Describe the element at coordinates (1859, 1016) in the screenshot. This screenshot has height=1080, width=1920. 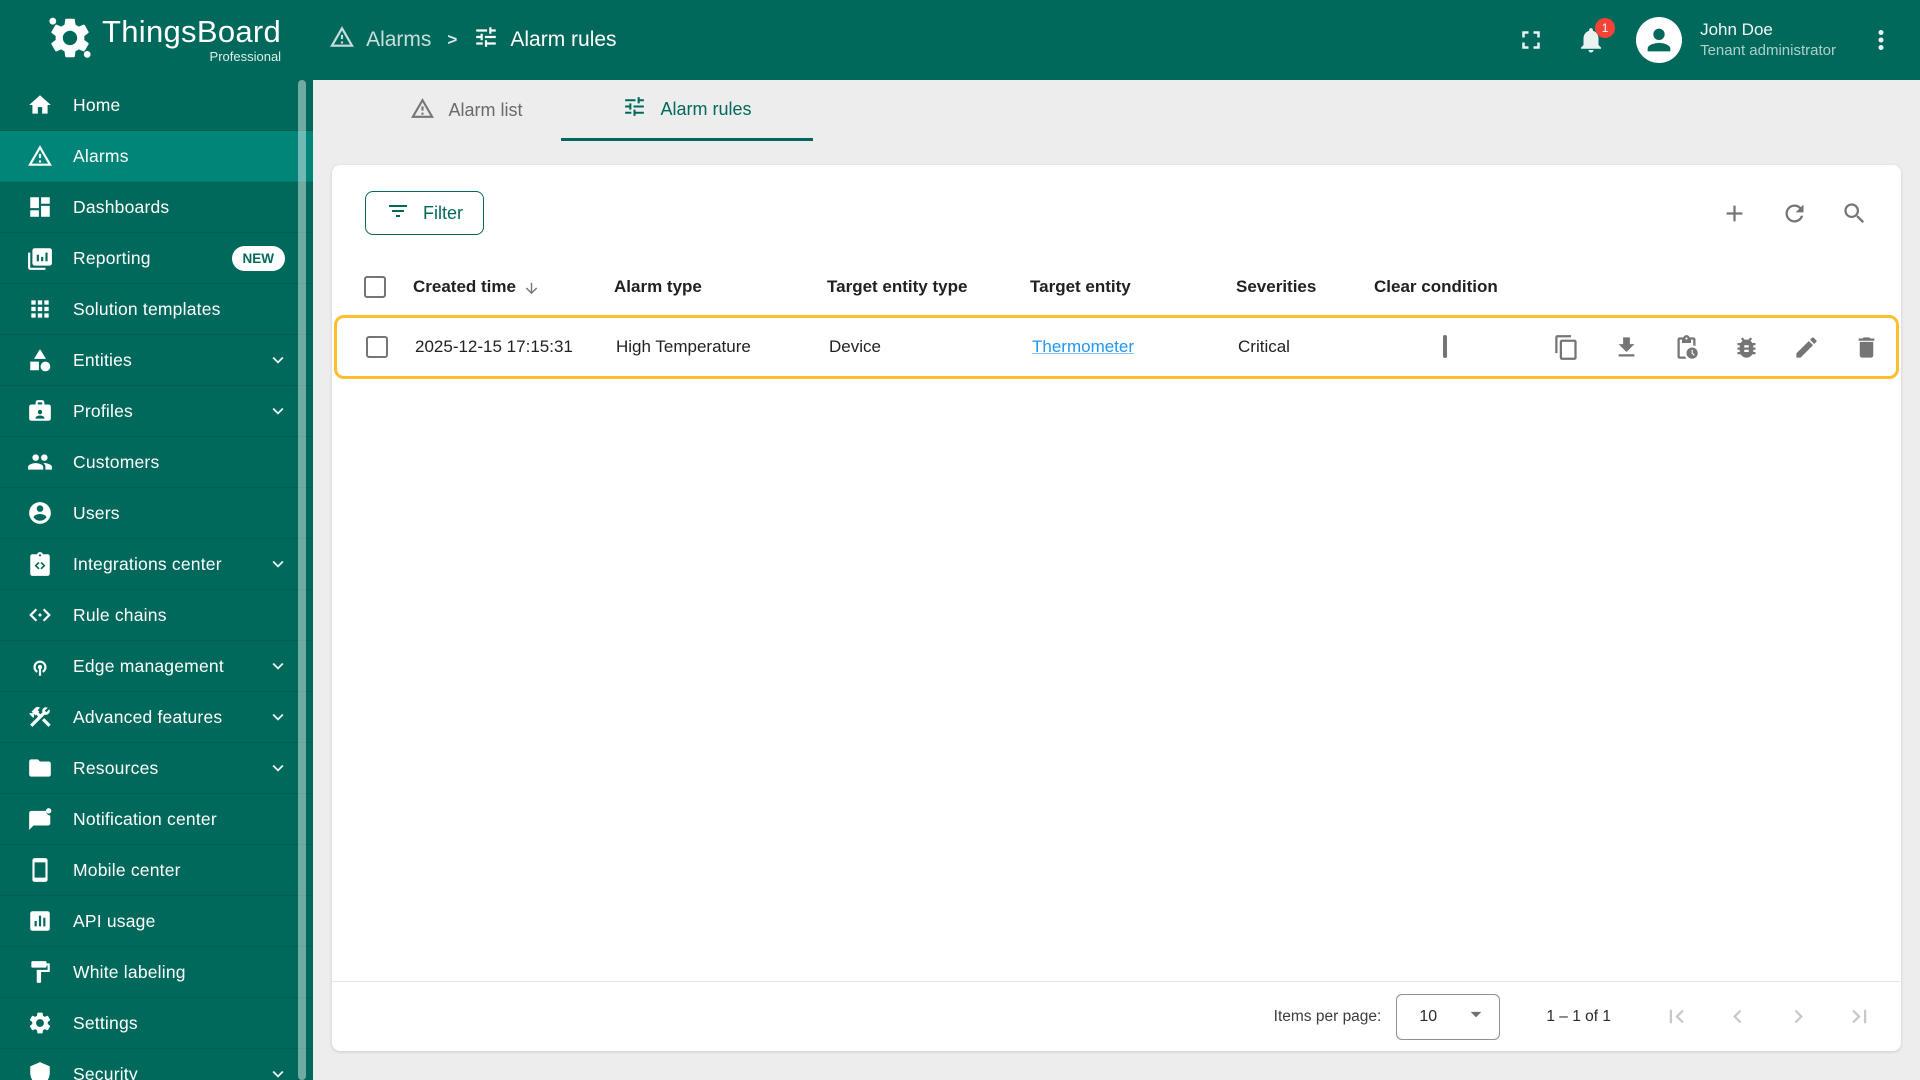
I see `last-page-icon` at that location.